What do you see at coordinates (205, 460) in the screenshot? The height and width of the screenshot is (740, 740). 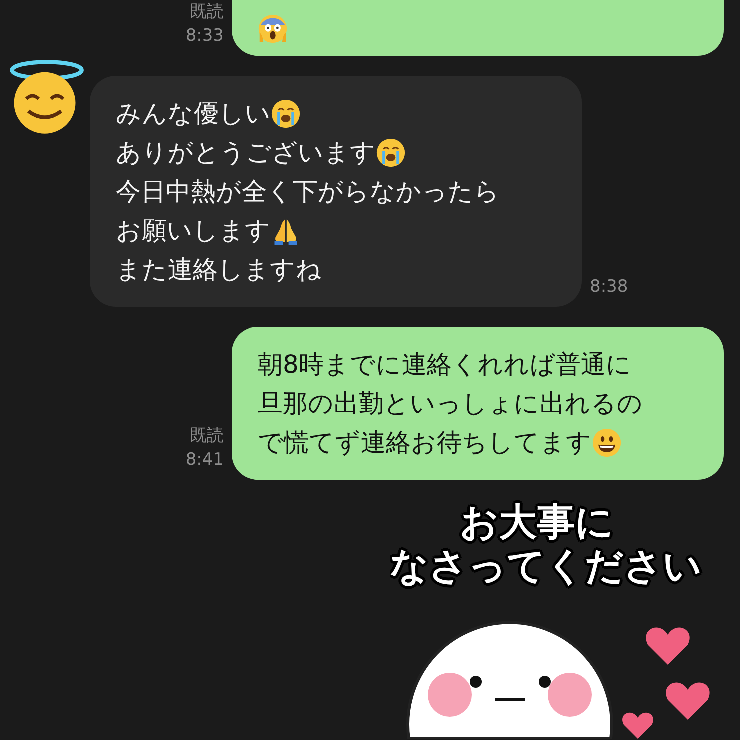 I see `message-time: 8:41` at bounding box center [205, 460].